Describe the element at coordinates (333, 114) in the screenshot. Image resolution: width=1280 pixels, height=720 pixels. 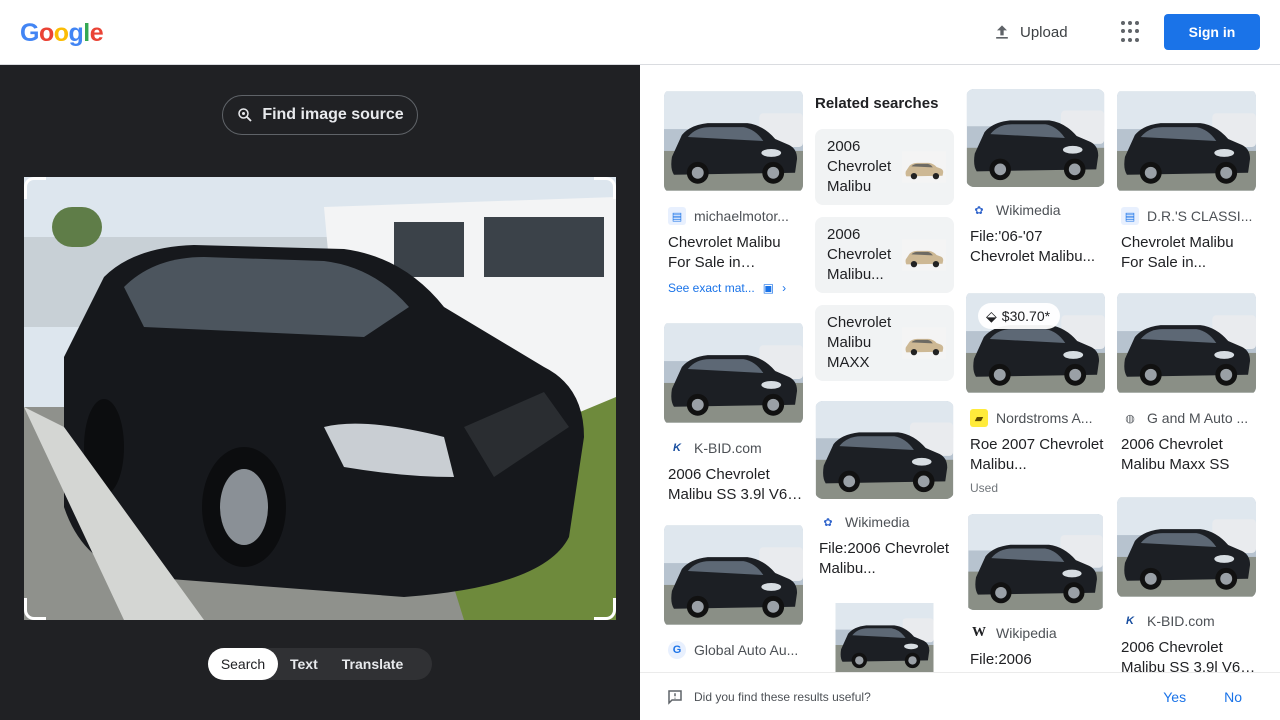
I see `find-image-source-label: Find image source` at that location.